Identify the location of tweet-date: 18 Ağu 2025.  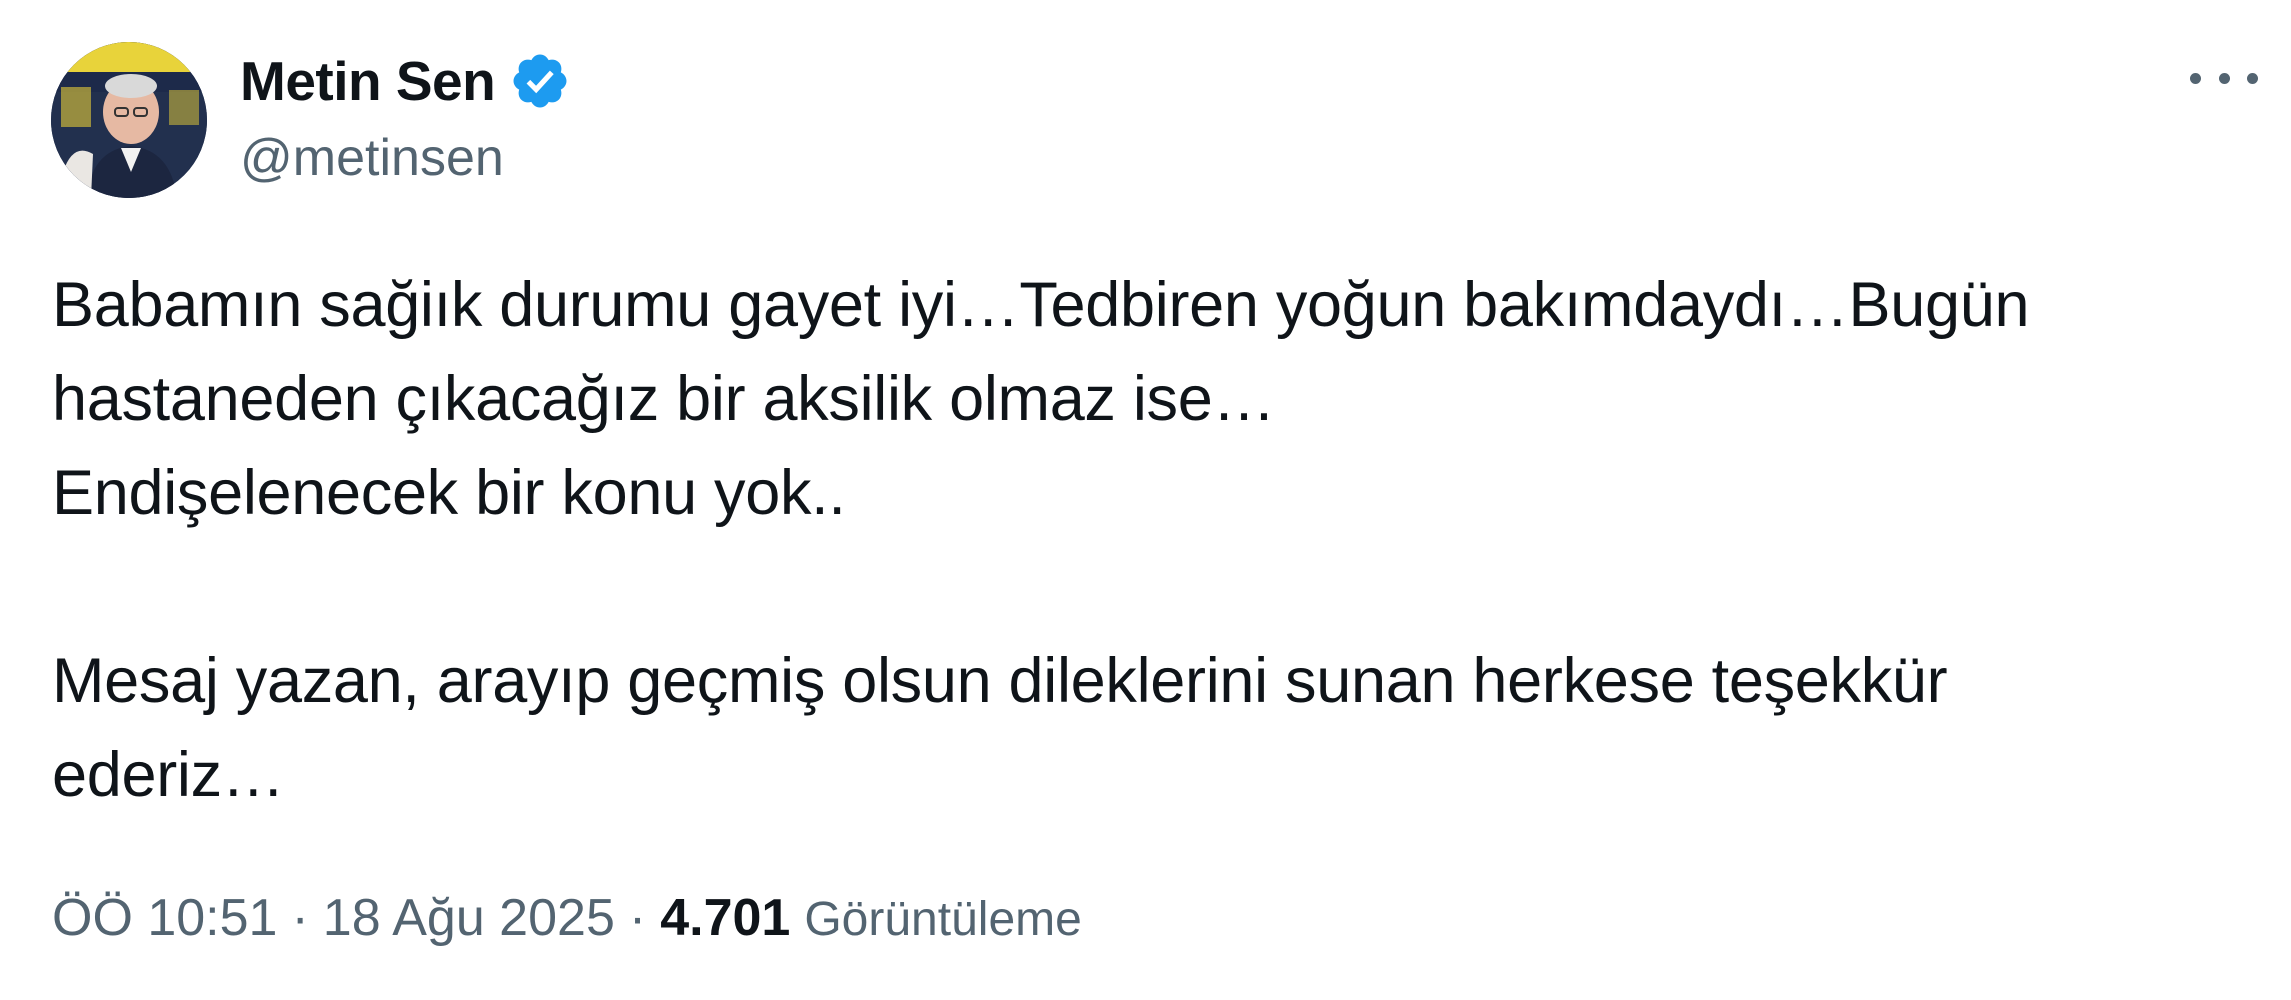
(469, 918).